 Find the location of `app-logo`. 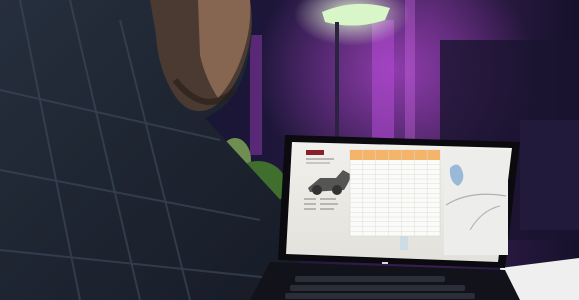

app-logo is located at coordinates (315, 152).